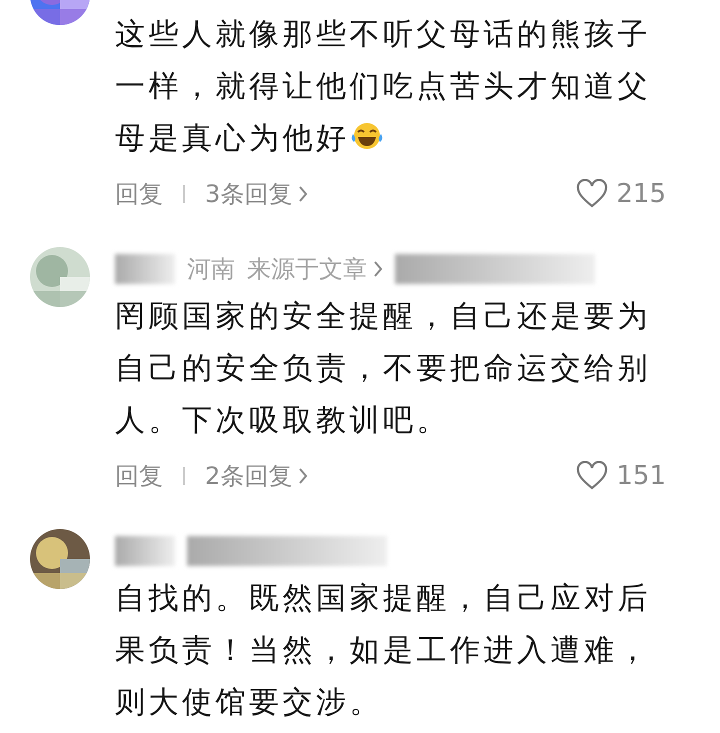  I want to click on comment-text: 自找的。既然国家提醒，自己应对后果负责！当然，如是工作进入遭难，则大使馆要交涉。, so click(383, 651).